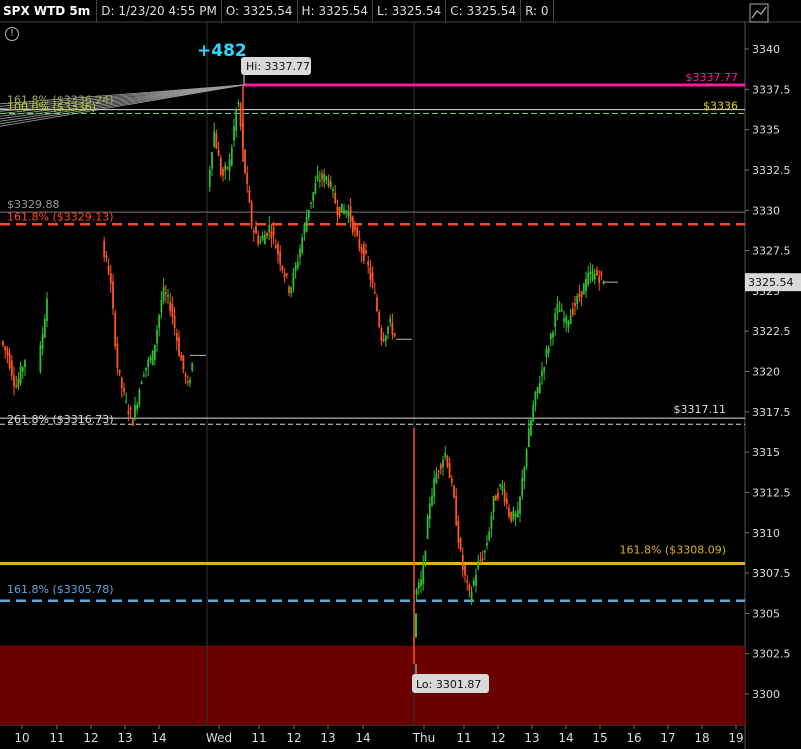  I want to click on y-tick-label: 3320, so click(766, 372).